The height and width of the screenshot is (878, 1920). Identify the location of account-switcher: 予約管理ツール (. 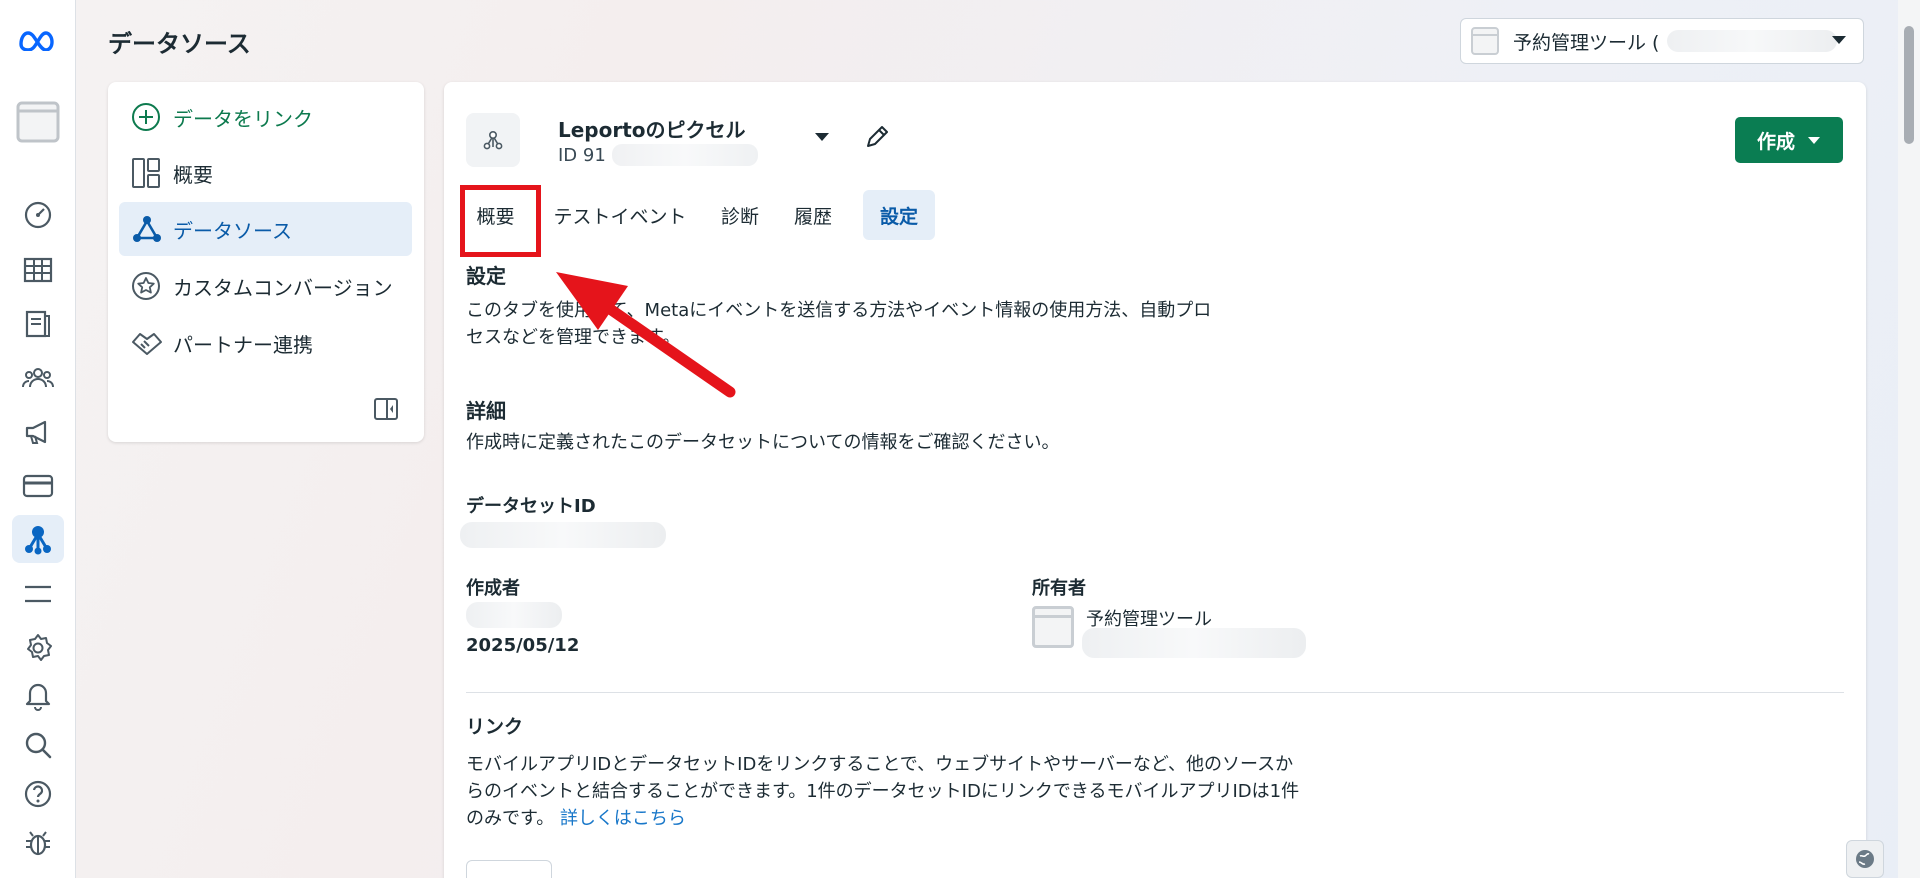
(1662, 41).